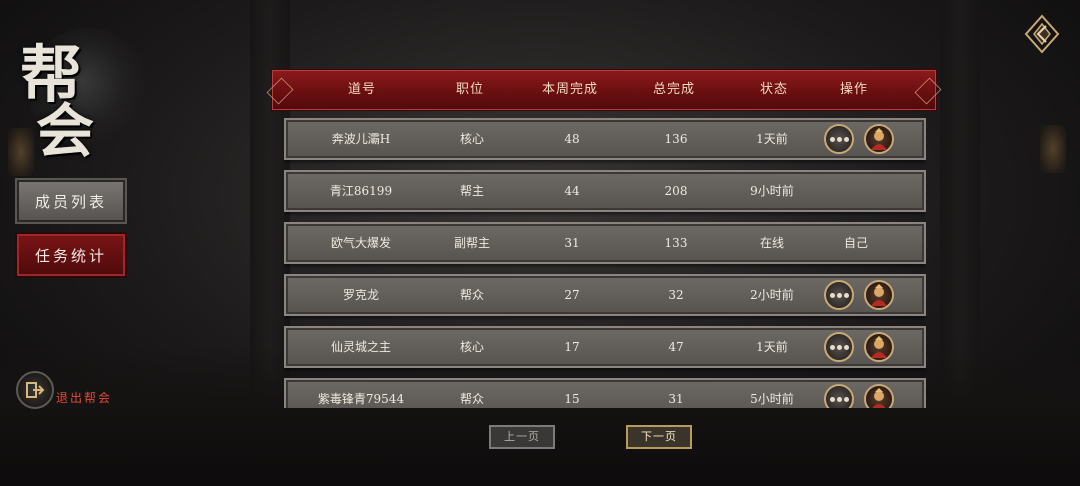 The height and width of the screenshot is (486, 1080). Describe the element at coordinates (78, 87) in the screenshot. I see `guild-title-logo: 帮 会` at that location.